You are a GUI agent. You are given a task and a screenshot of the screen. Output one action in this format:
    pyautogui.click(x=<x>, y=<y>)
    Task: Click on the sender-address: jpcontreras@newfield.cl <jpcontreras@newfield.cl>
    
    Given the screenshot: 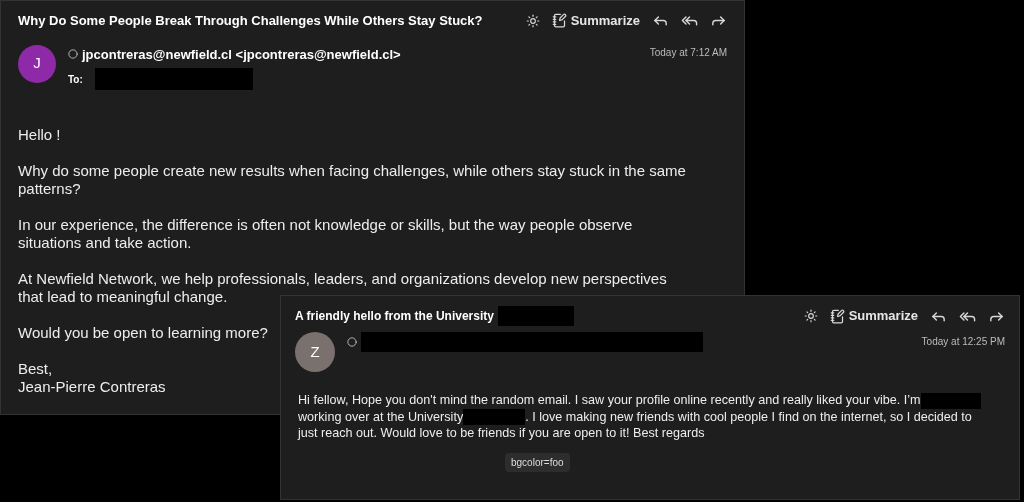 What is the action you would take?
    pyautogui.click(x=241, y=54)
    